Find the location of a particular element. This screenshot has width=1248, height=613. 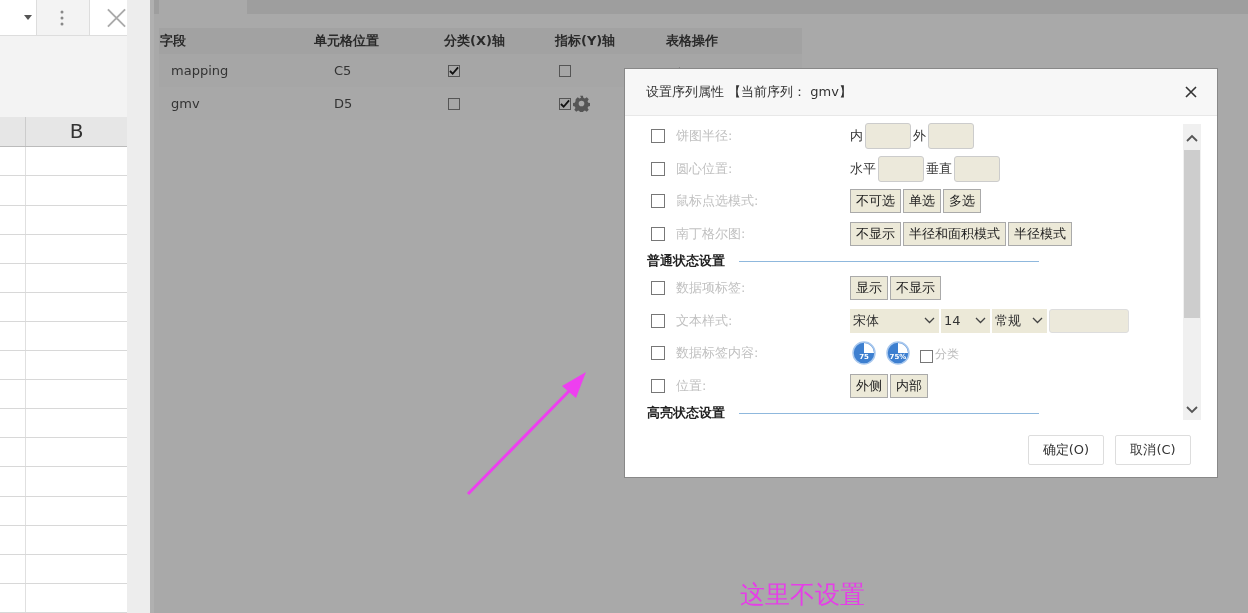

option-label: 饼图半径: is located at coordinates (705, 136).